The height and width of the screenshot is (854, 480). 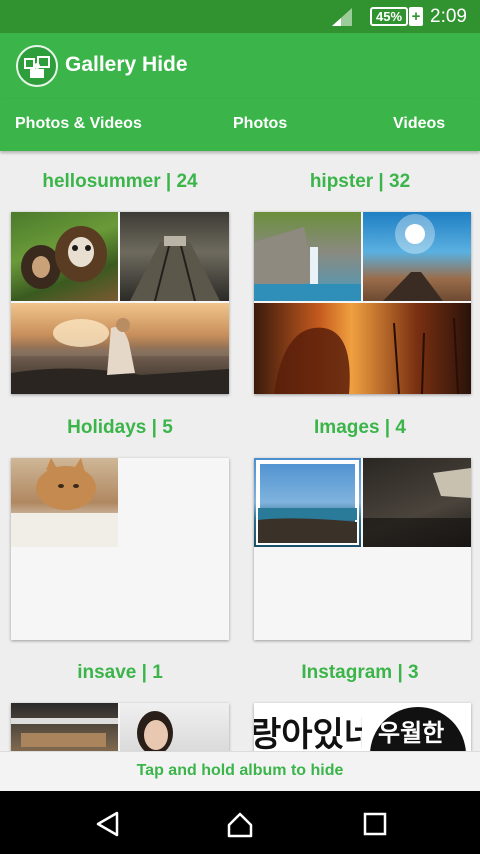 I want to click on photo-thumbnail: 우월한, so click(x=417, y=727).